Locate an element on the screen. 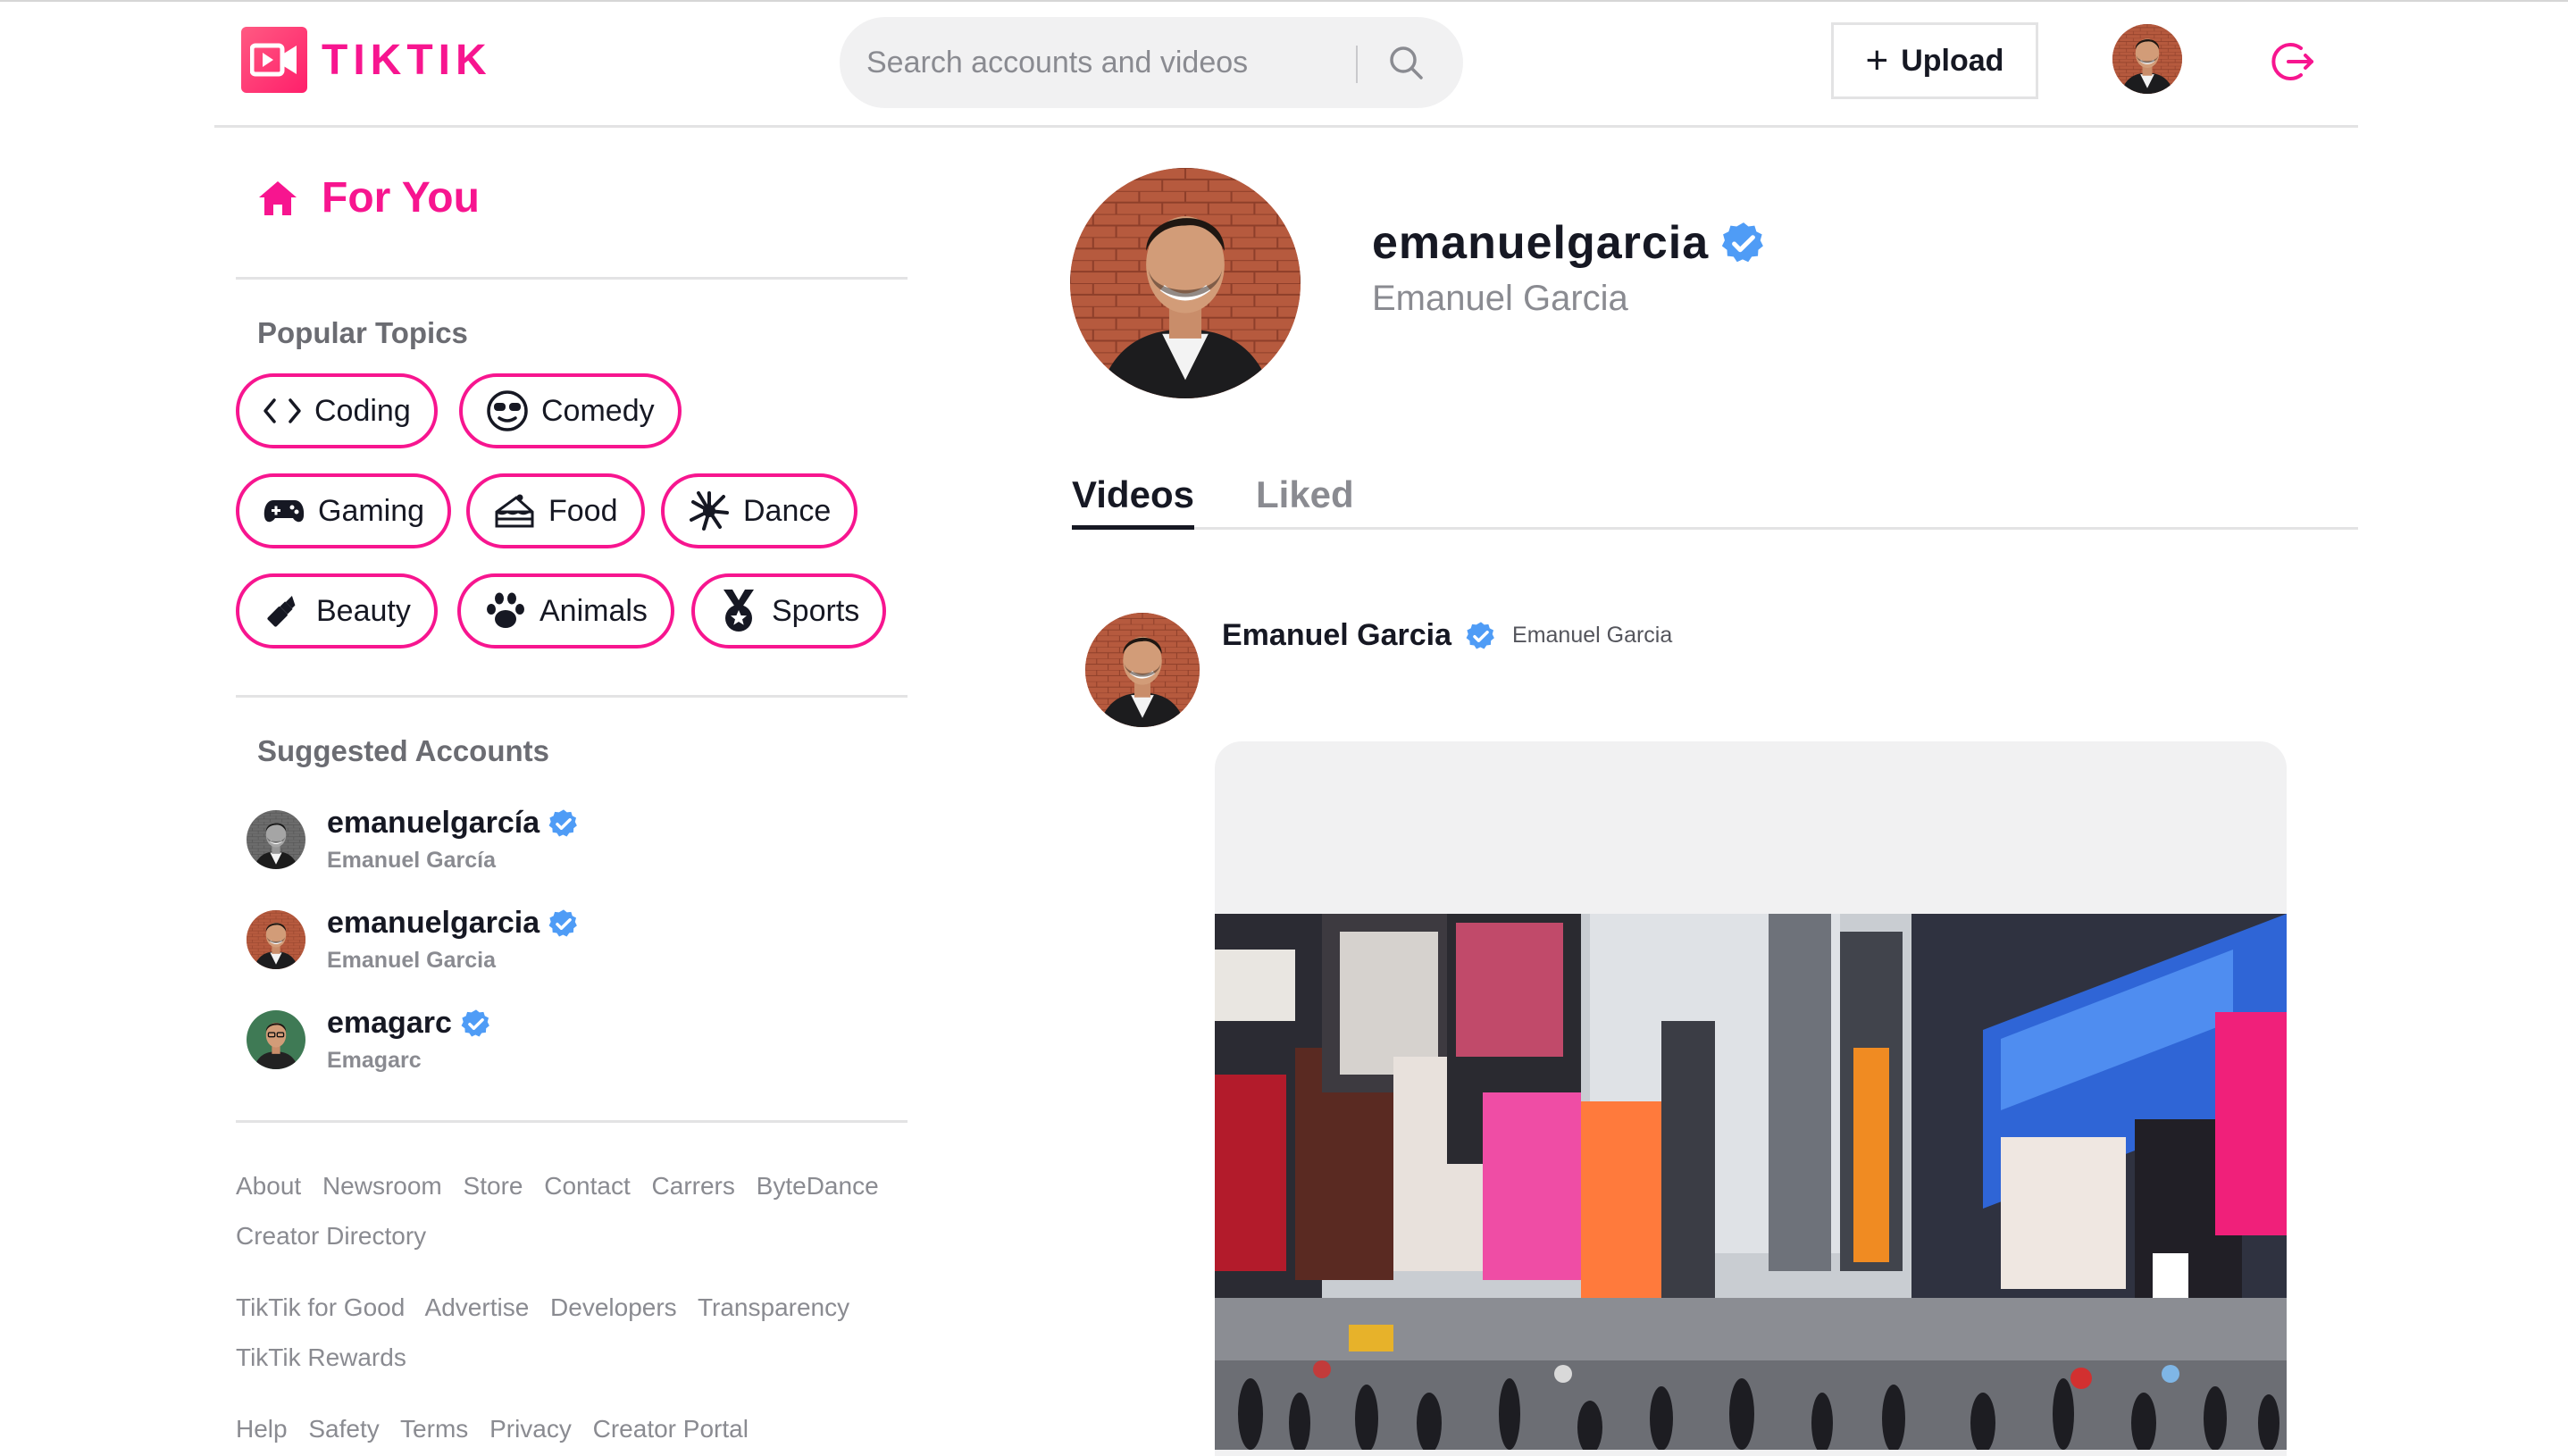  logout-icon is located at coordinates (2292, 61).